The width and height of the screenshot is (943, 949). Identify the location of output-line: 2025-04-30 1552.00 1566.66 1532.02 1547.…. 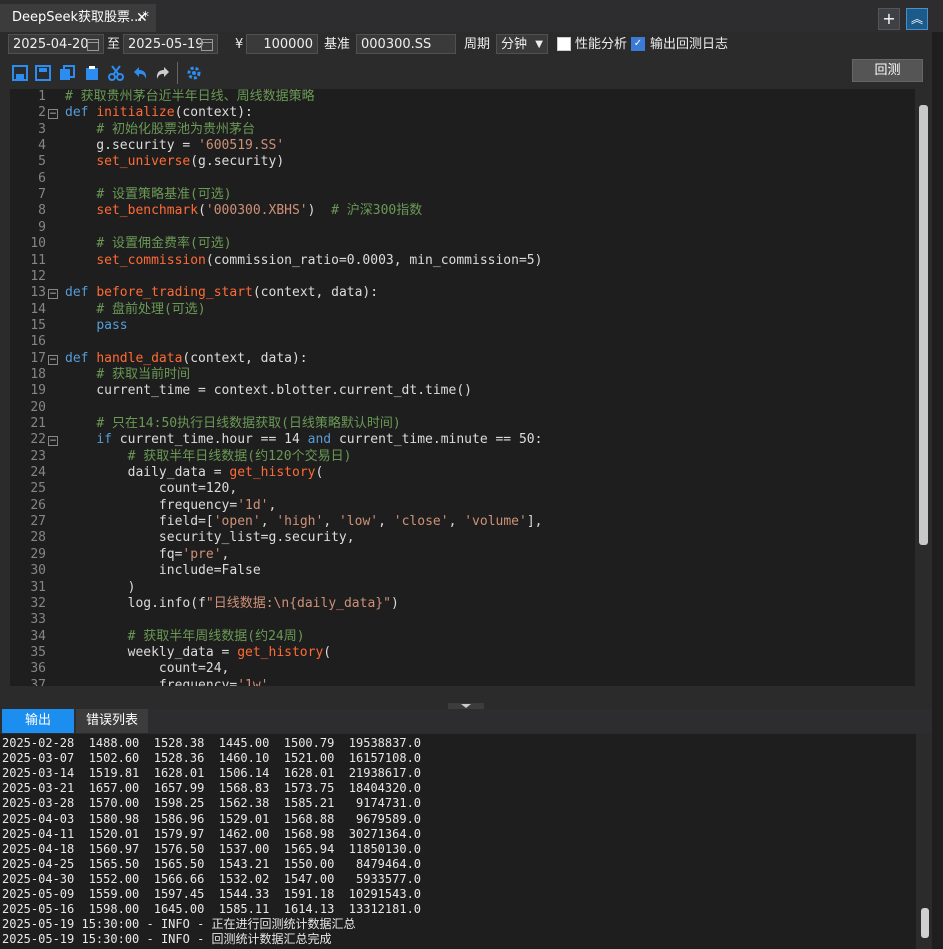
(212, 878).